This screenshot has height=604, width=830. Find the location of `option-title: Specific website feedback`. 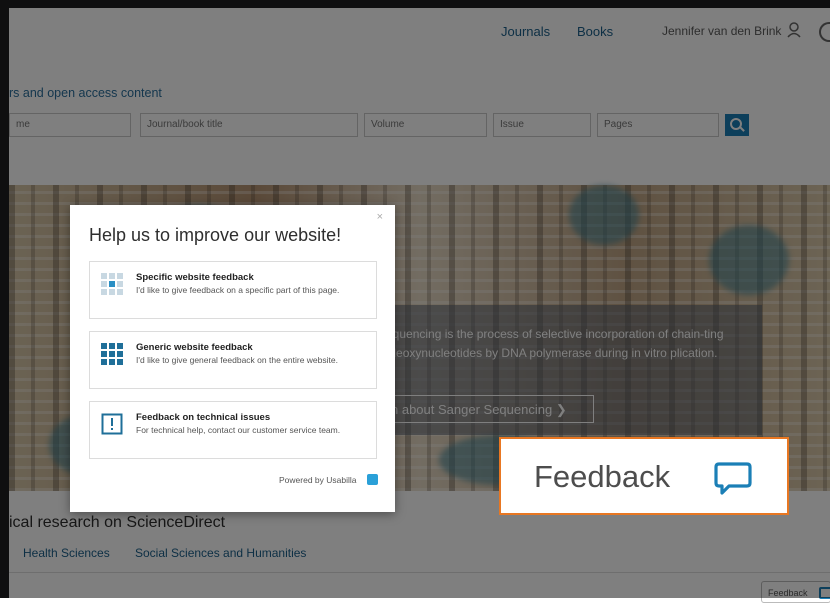

option-title: Specific website feedback is located at coordinates (195, 277).